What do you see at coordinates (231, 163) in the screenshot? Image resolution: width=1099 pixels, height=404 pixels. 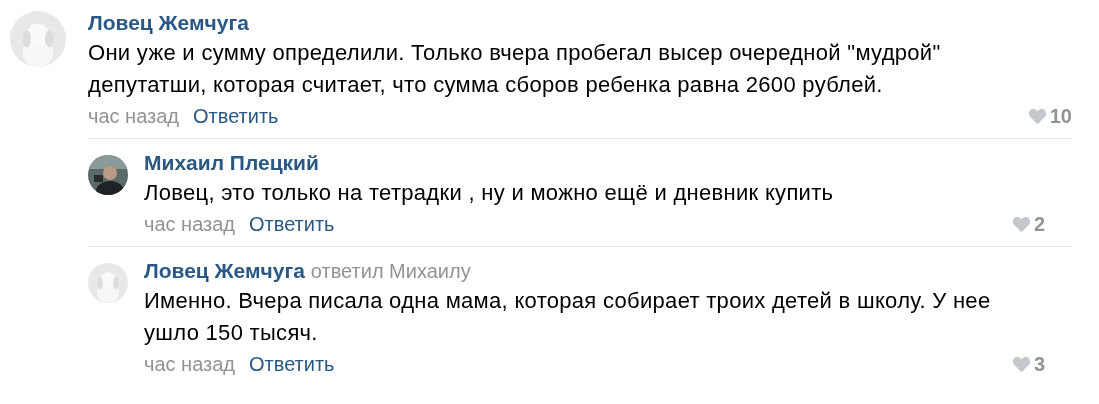 I see `author-name: Михаил Плецкий` at bounding box center [231, 163].